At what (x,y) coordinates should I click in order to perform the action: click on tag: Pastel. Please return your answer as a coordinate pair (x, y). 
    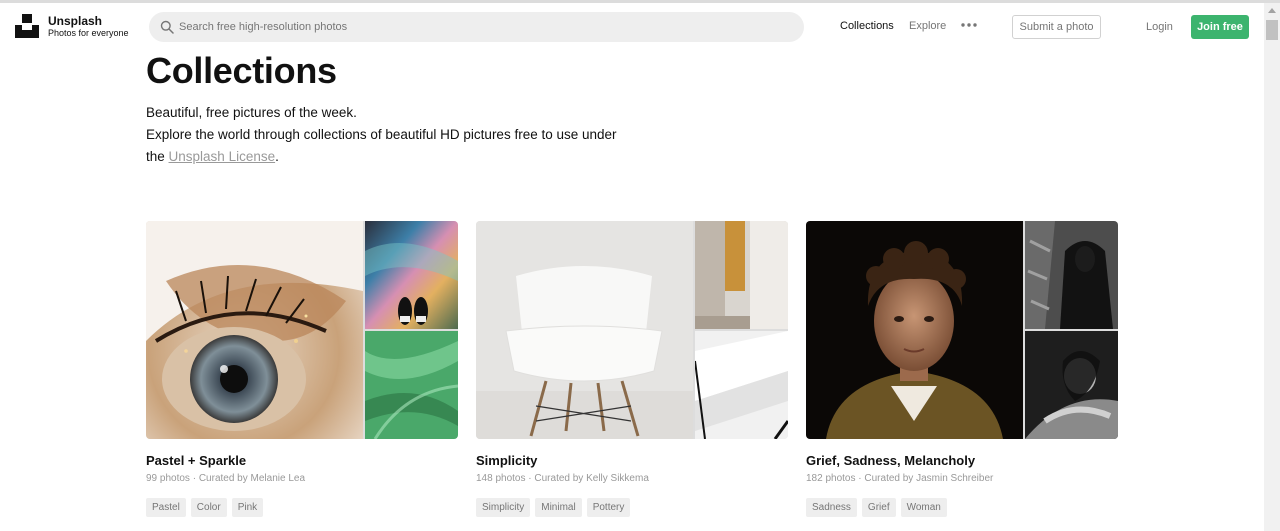
    Looking at the image, I should click on (166, 507).